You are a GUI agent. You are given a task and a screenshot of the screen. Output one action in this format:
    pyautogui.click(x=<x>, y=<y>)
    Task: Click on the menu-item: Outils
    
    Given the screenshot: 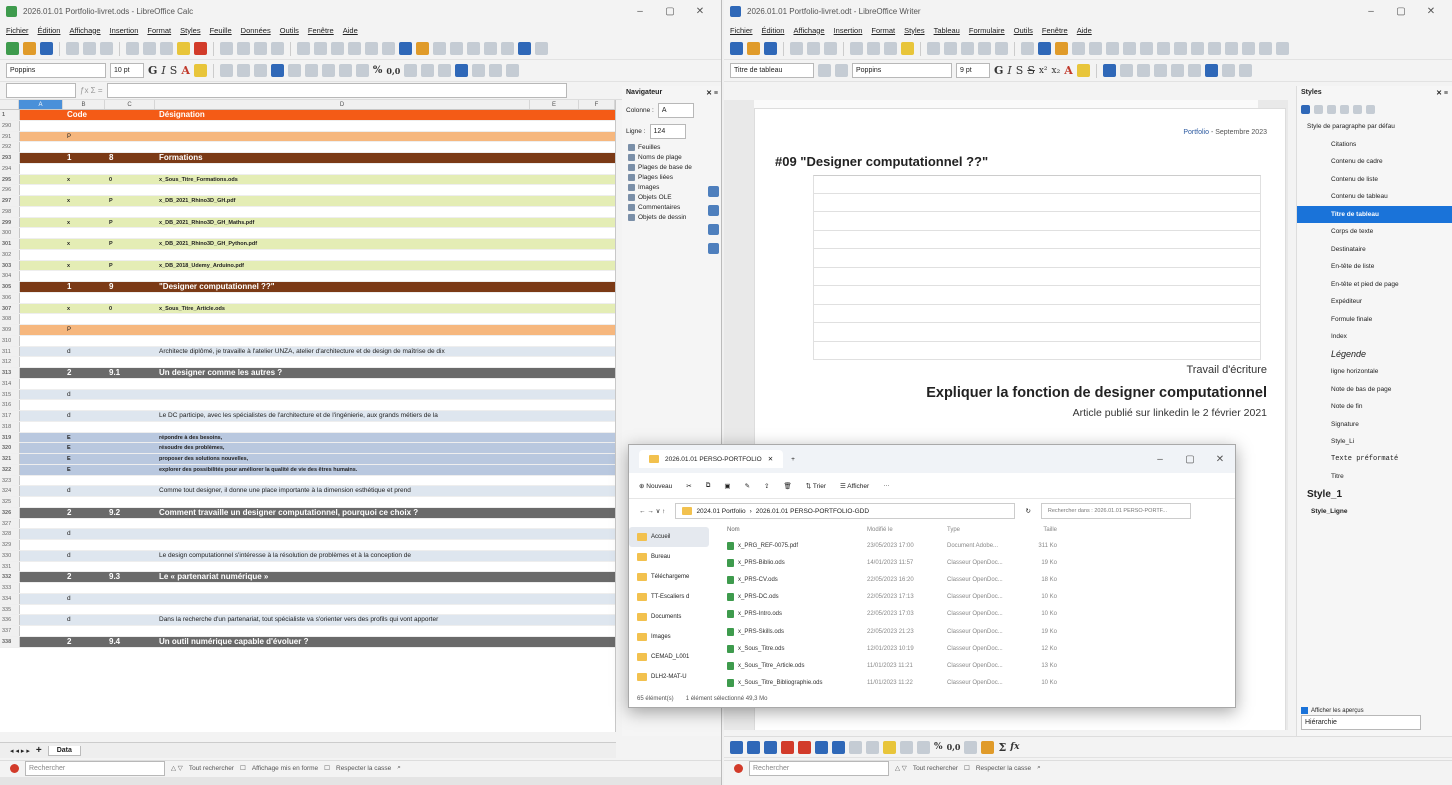 What is the action you would take?
    pyautogui.click(x=289, y=30)
    